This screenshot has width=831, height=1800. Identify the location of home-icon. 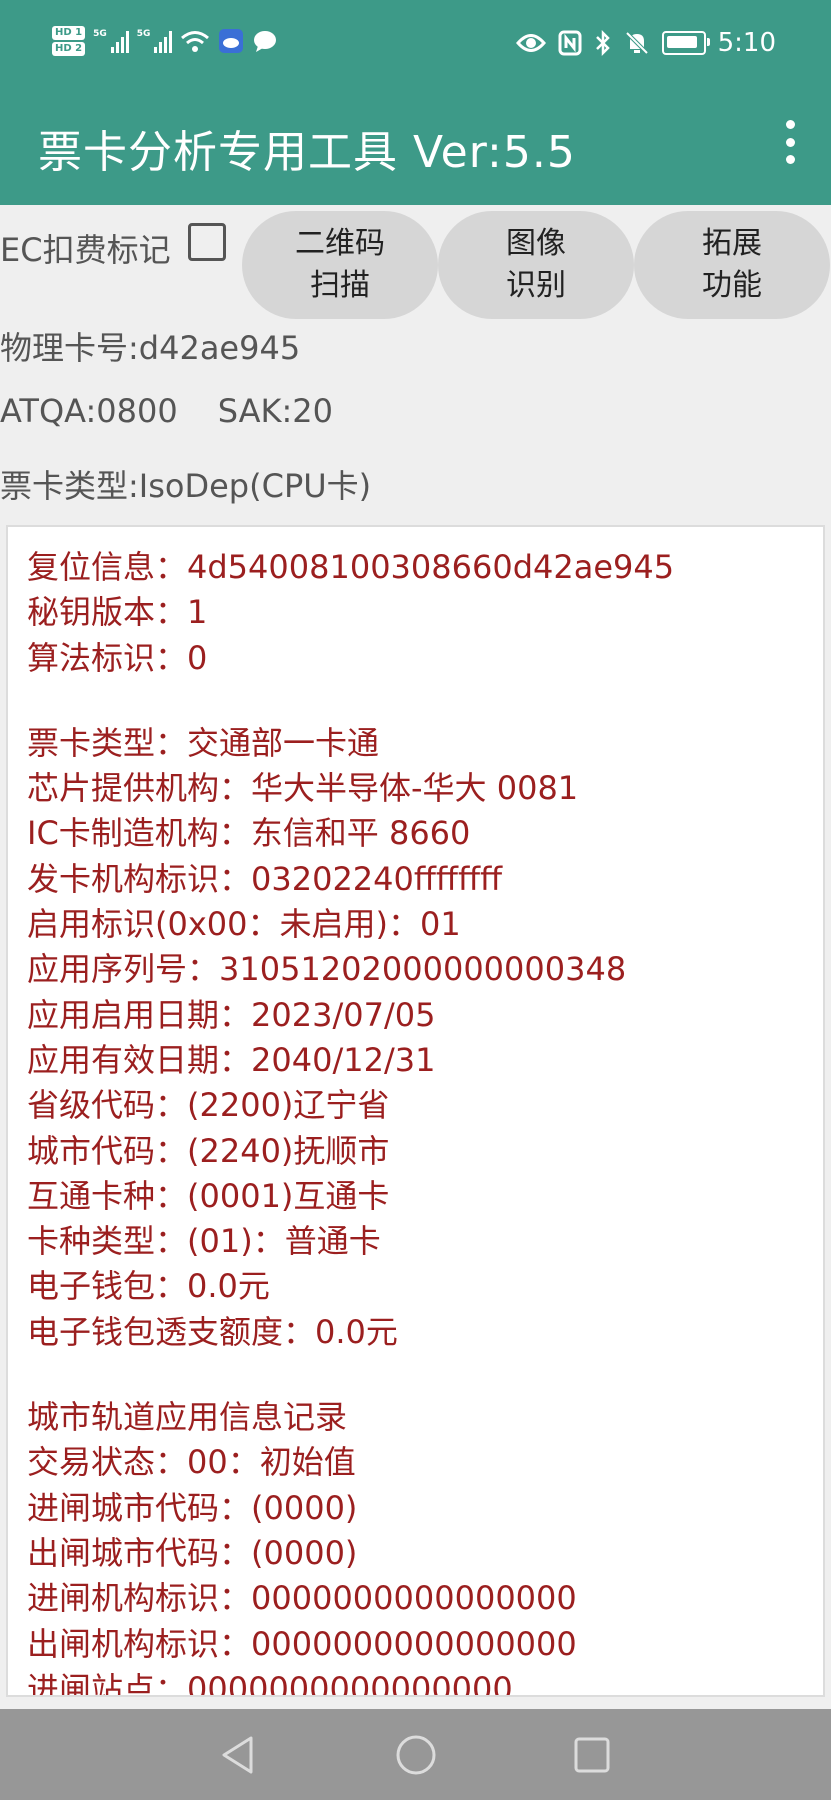
(416, 1755).